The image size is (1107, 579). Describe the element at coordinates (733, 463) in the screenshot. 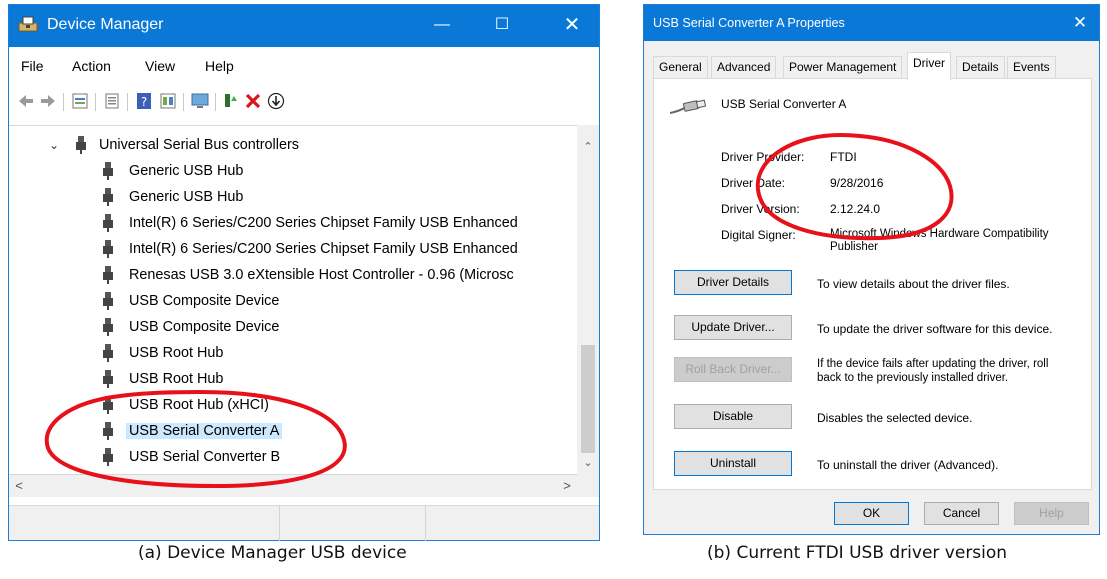

I see `uninstall-button: Uninstall` at that location.